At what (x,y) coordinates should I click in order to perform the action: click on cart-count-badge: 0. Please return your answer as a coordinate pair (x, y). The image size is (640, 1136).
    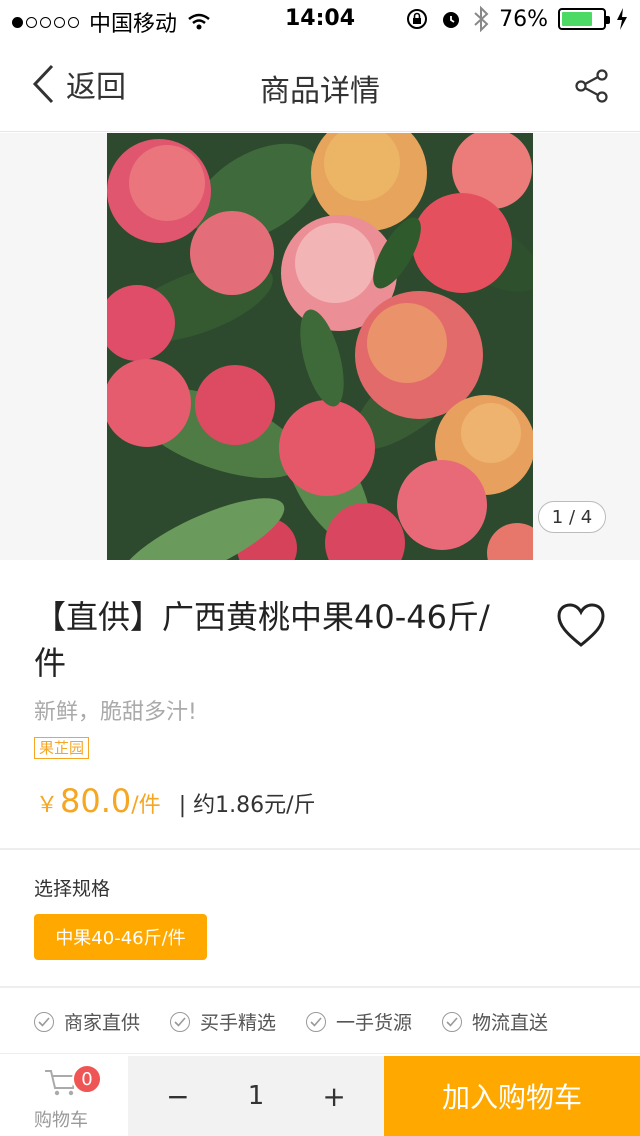
    Looking at the image, I should click on (87, 1079).